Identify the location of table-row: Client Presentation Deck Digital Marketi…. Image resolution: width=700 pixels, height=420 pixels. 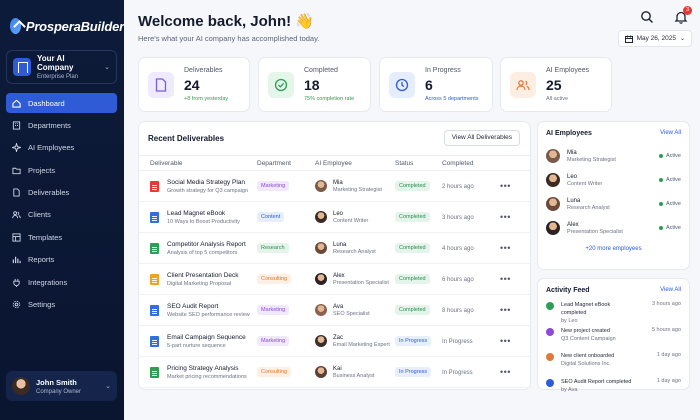
(334, 279).